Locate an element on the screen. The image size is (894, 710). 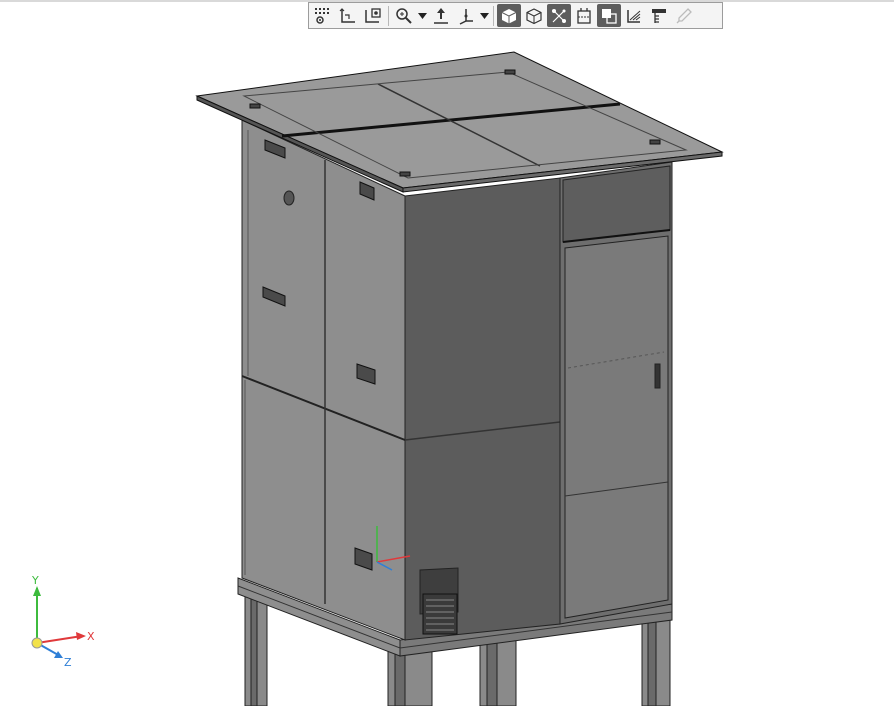
settings-grid-icon is located at coordinates (323, 15).